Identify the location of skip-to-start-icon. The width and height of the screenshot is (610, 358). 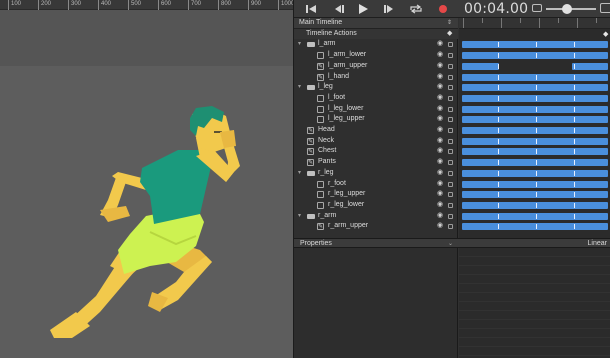
(311, 9).